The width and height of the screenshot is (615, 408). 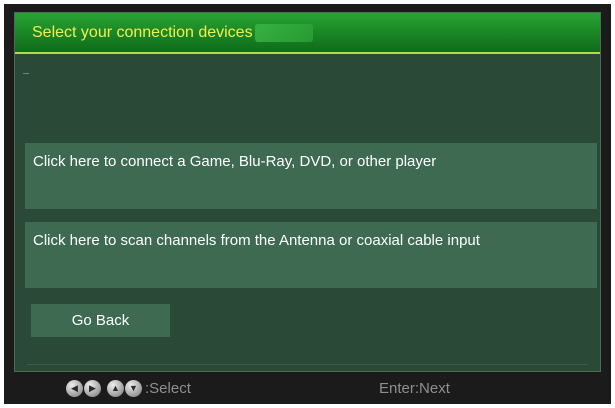 What do you see at coordinates (414, 388) in the screenshot?
I see `enter-next-hint: Enter:Next` at bounding box center [414, 388].